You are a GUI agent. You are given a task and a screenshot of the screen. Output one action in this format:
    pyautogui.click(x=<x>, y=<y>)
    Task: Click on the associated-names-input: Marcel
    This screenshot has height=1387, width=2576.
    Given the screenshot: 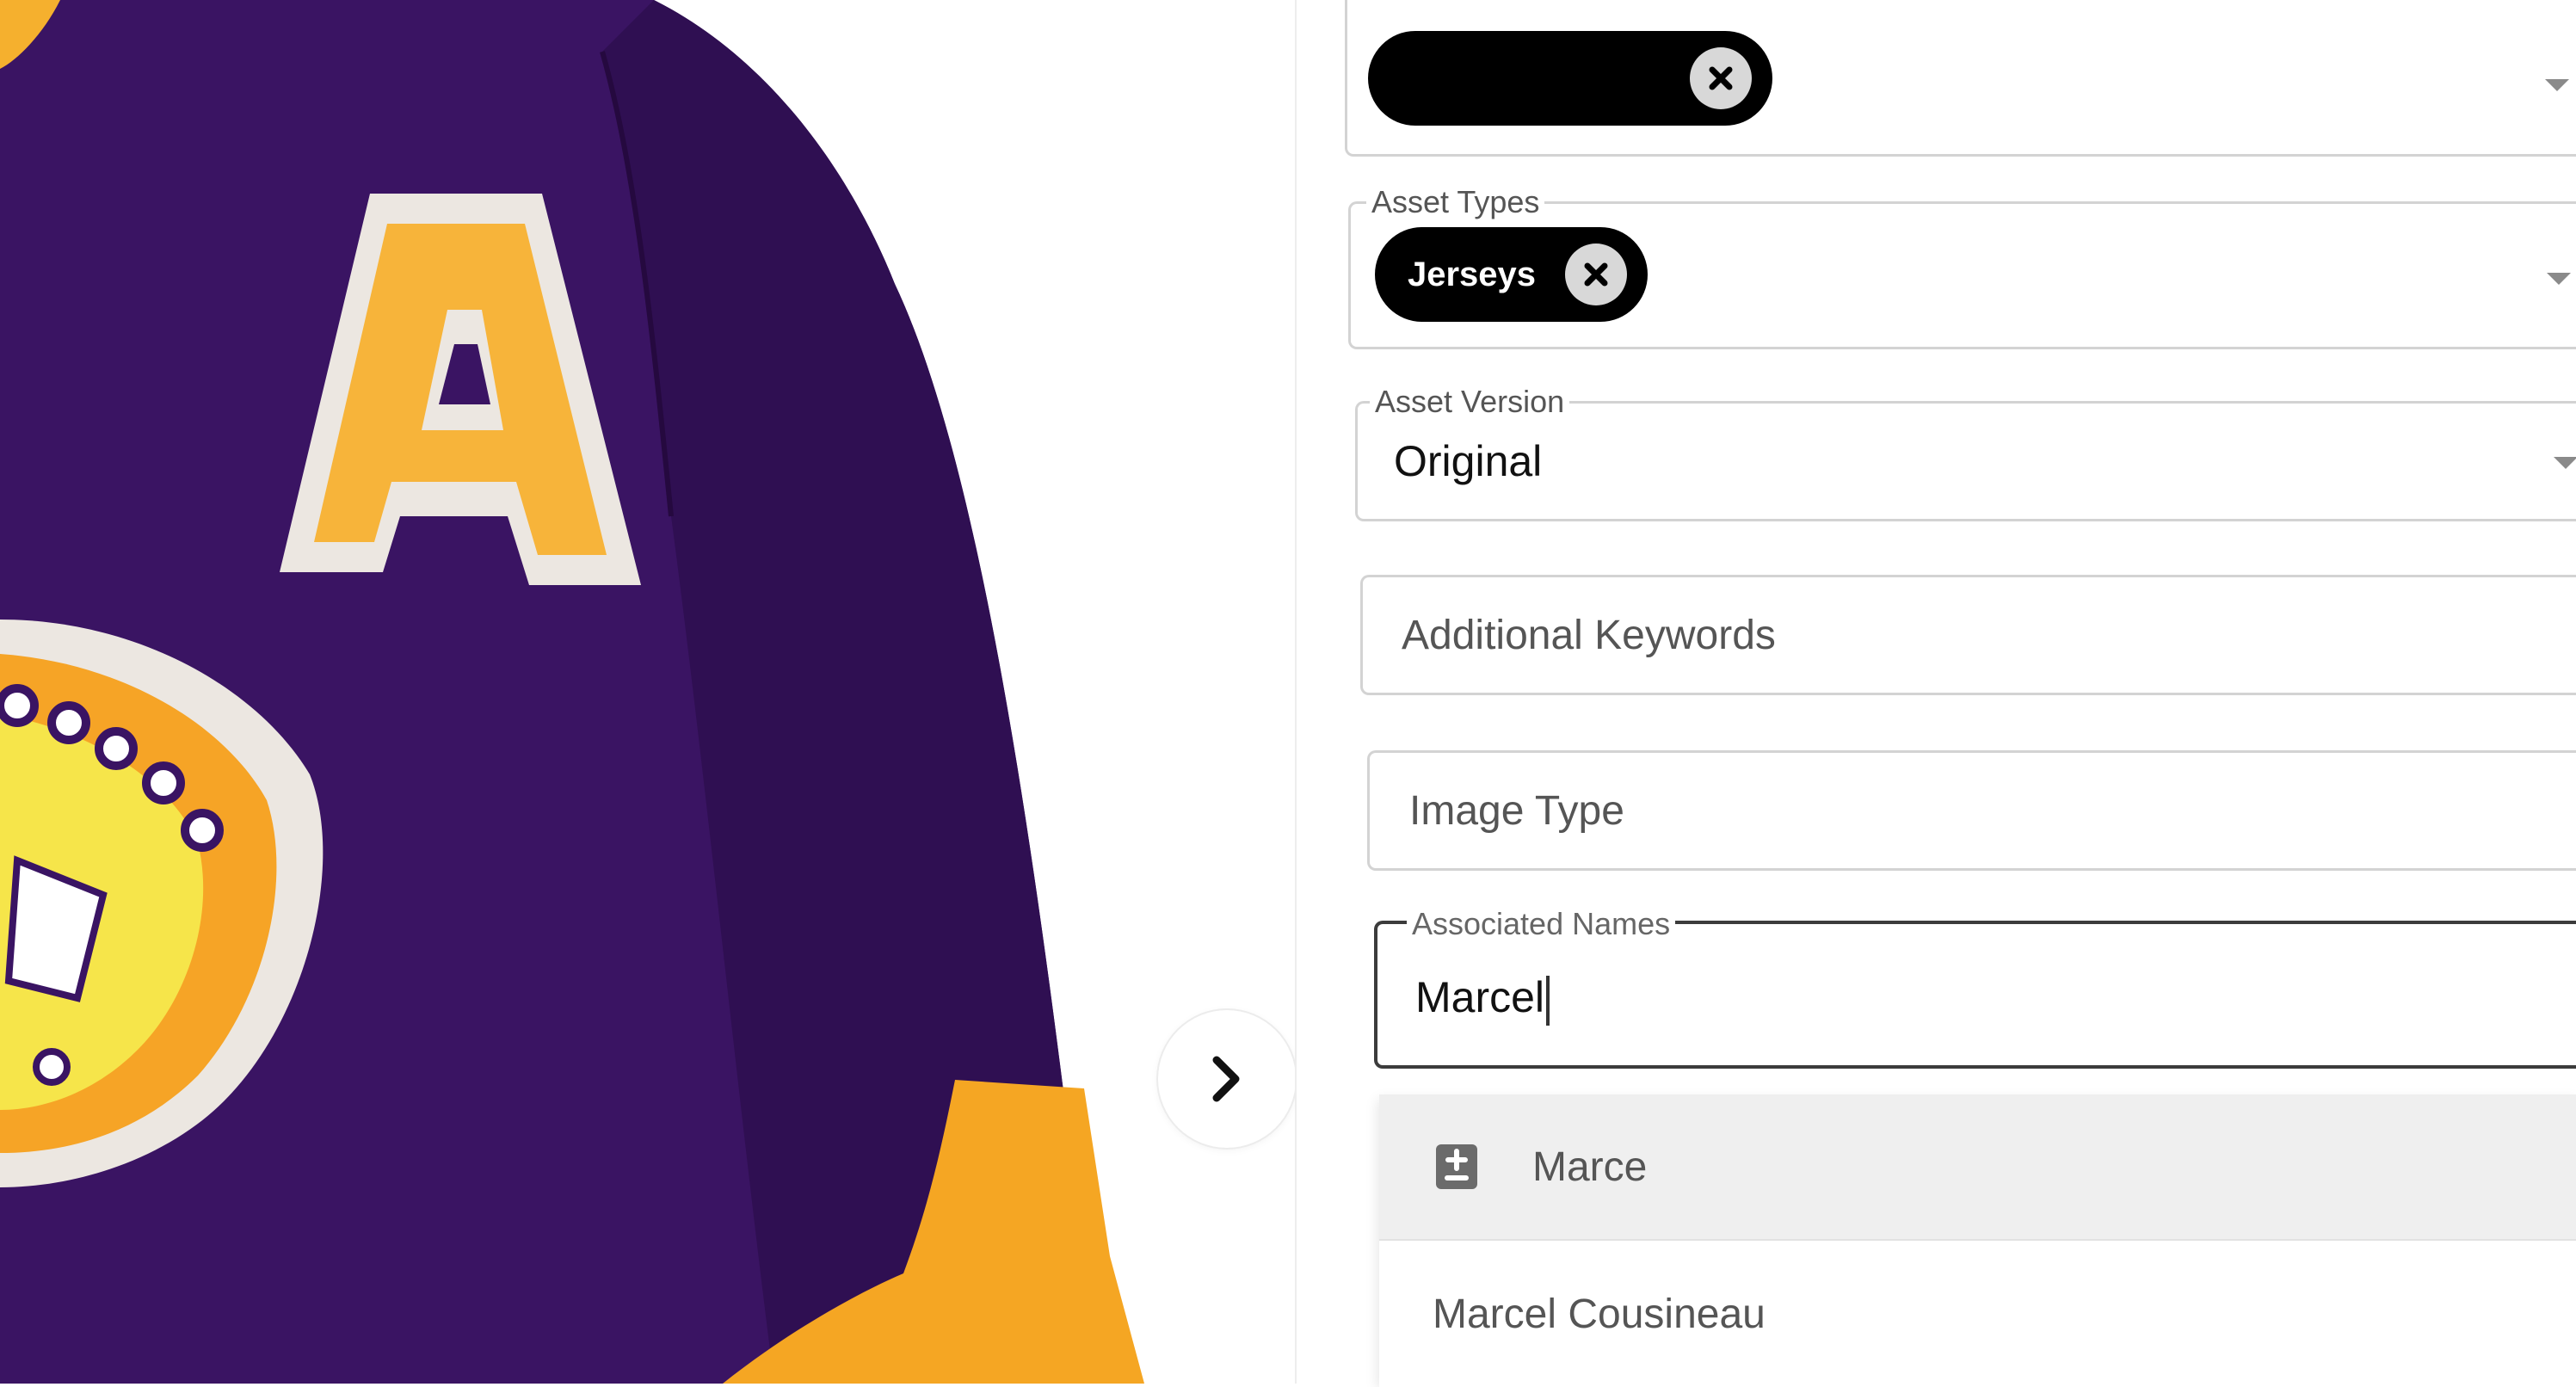 What is the action you would take?
    pyautogui.click(x=1483, y=999)
    